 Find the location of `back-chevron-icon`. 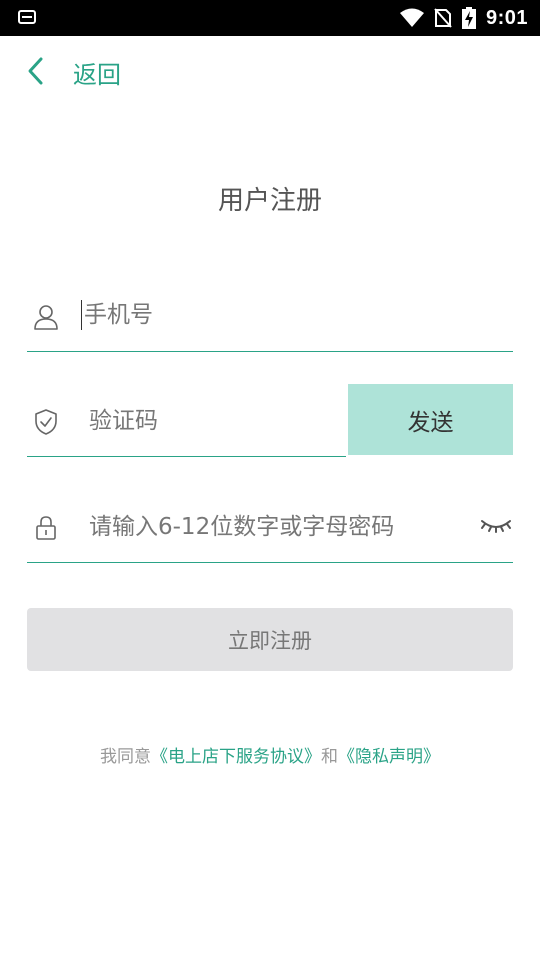

back-chevron-icon is located at coordinates (36, 71).